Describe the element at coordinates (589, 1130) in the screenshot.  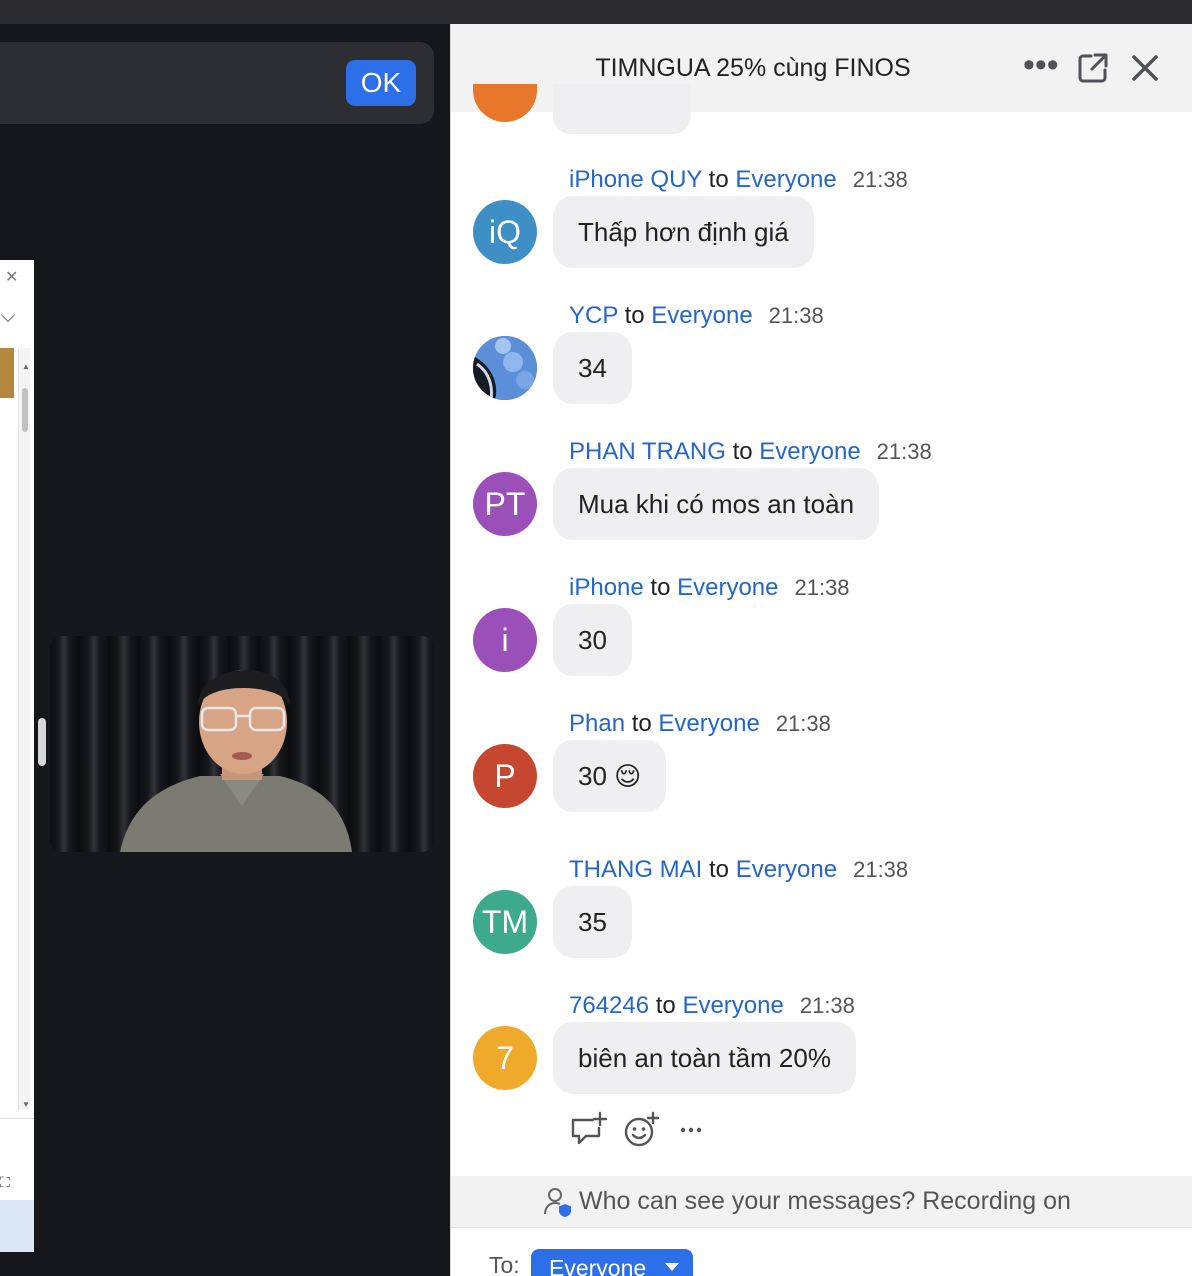
I see `reply-thread-icon` at that location.